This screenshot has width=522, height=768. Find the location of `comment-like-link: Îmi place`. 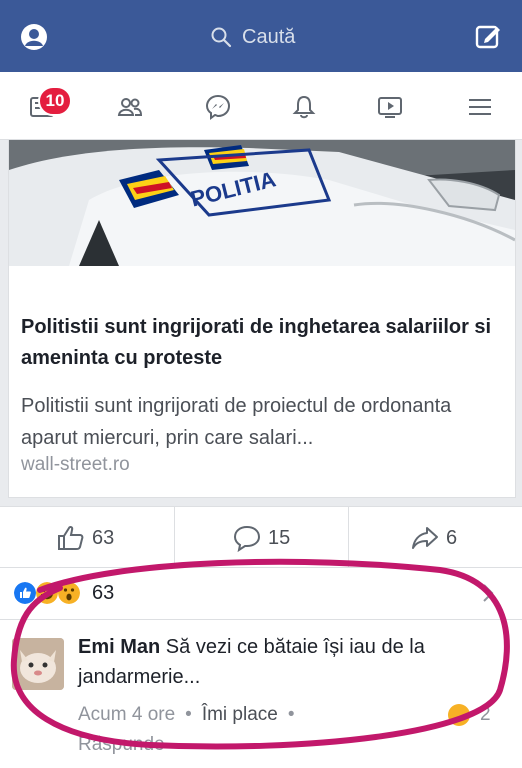

comment-like-link: Îmi place is located at coordinates (240, 715).